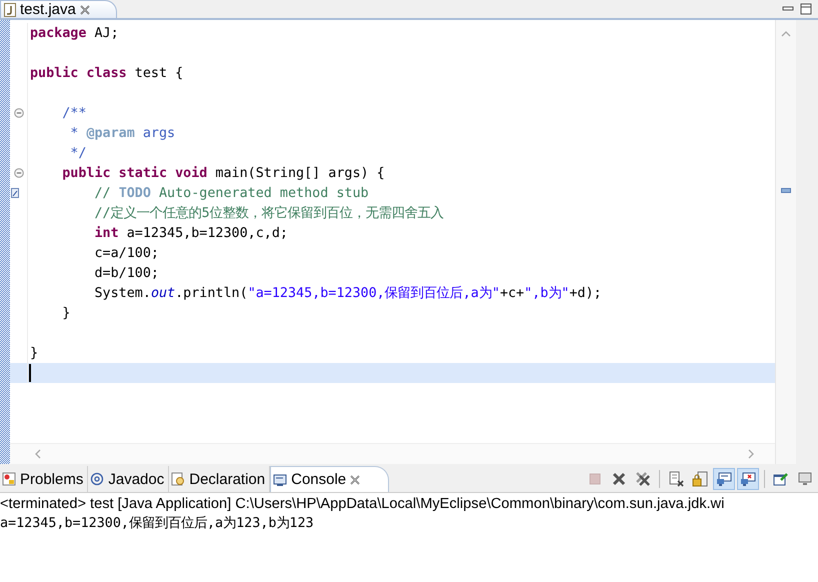 The width and height of the screenshot is (818, 582). Describe the element at coordinates (30, 373) in the screenshot. I see `text-cursor` at that location.